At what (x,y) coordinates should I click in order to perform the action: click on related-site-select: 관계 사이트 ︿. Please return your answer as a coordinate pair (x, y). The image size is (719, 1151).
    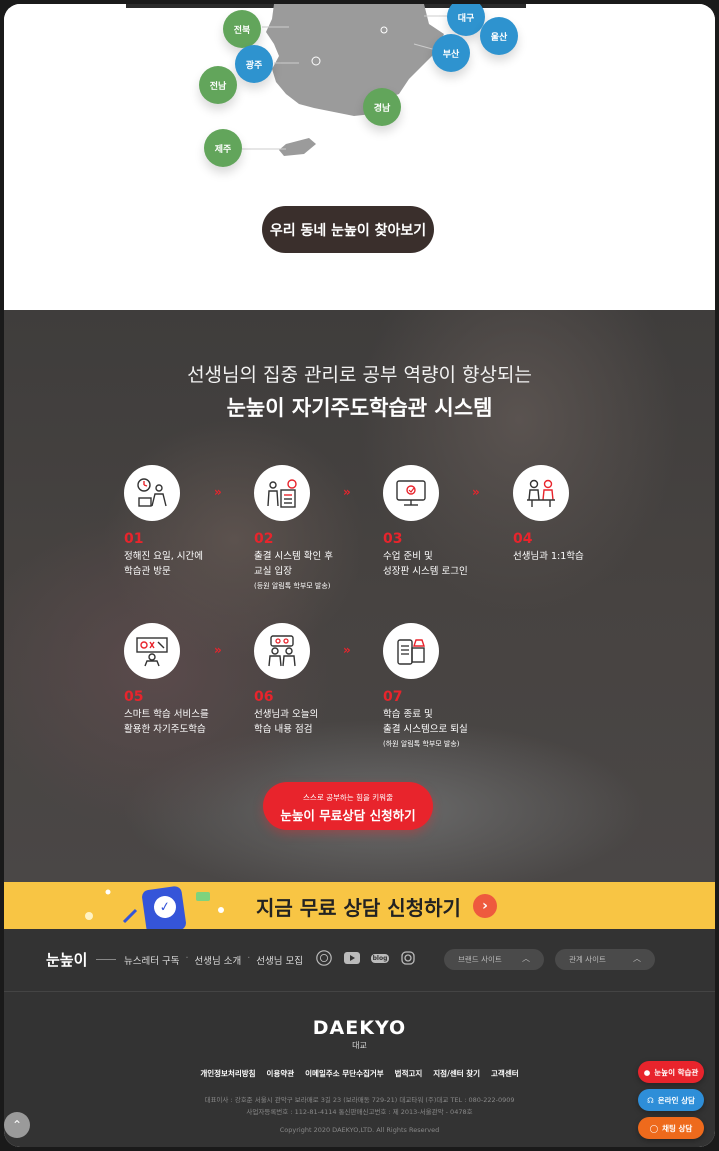
    Looking at the image, I should click on (605, 959).